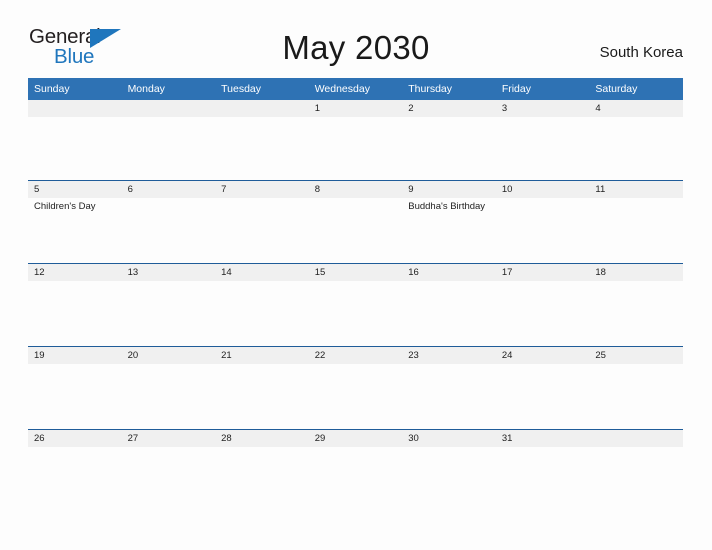  Describe the element at coordinates (75, 231) in the screenshot. I see `day-event-cell: Children's Day` at that location.